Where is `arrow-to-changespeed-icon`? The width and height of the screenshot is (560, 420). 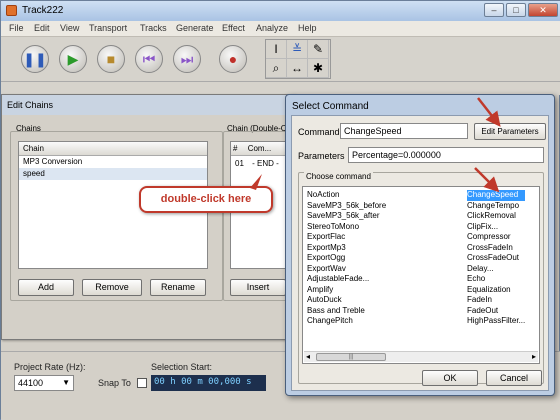
arrow-to-changespeed-icon is located at coordinates (487, 180).